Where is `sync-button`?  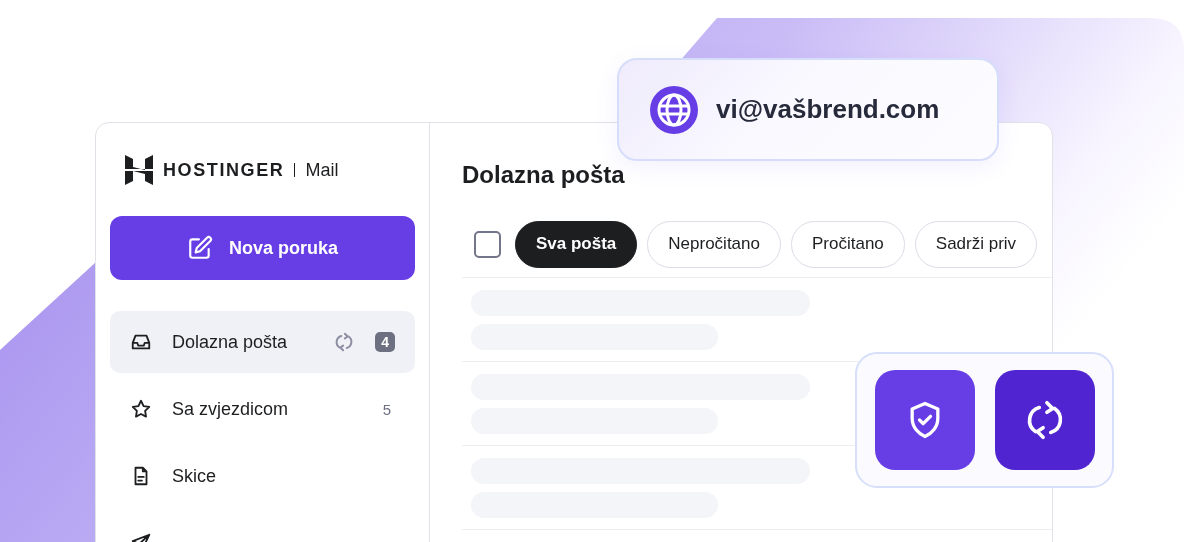
sync-button is located at coordinates (1045, 420).